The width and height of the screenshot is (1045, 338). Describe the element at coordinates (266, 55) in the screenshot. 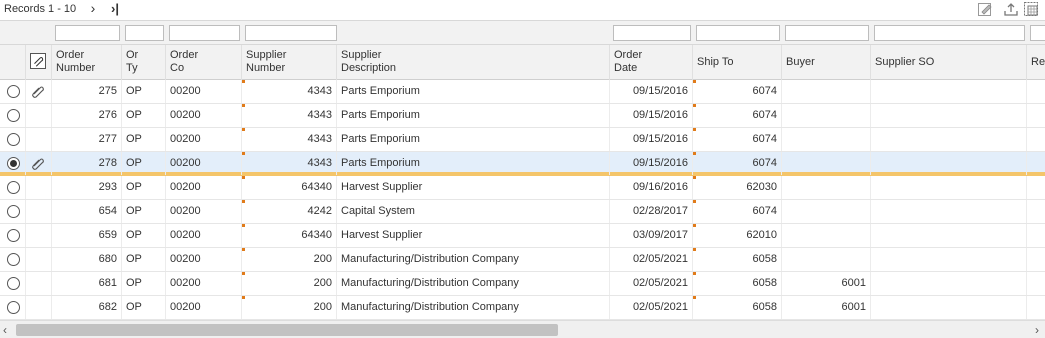

I see `supplier-number-header-line1: Supplier` at that location.